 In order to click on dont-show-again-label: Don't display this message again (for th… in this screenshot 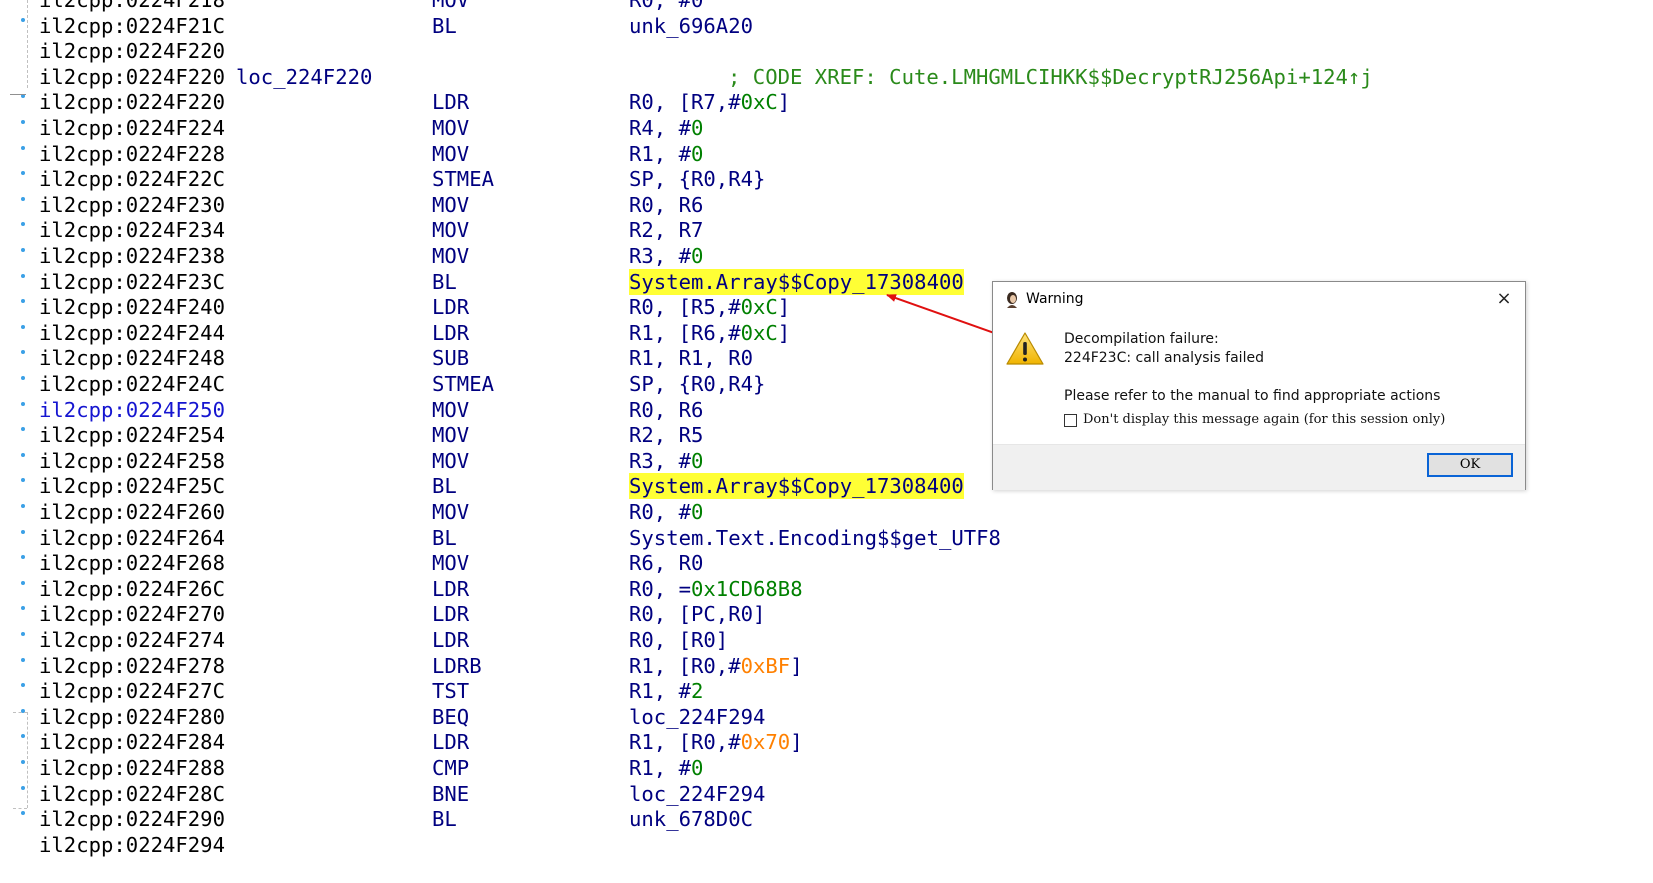, I will do `click(1264, 419)`.